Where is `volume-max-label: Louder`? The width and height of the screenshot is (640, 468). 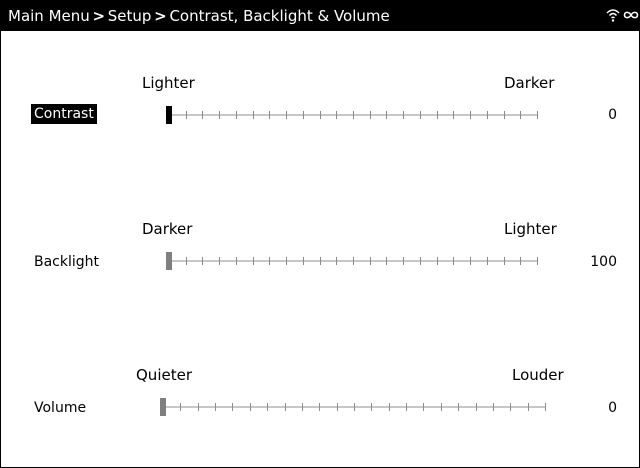 volume-max-label: Louder is located at coordinates (538, 375).